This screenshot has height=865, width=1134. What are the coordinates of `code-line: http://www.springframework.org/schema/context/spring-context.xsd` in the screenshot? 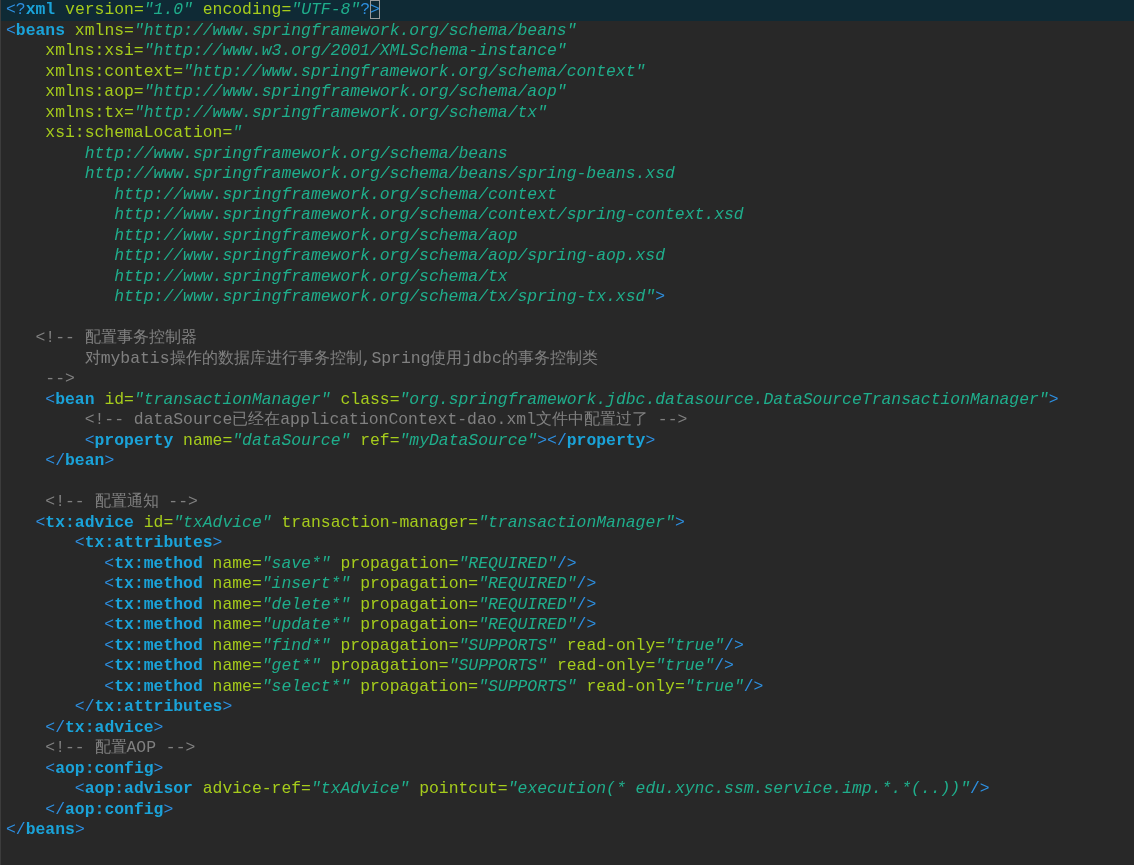 It's located at (429, 215).